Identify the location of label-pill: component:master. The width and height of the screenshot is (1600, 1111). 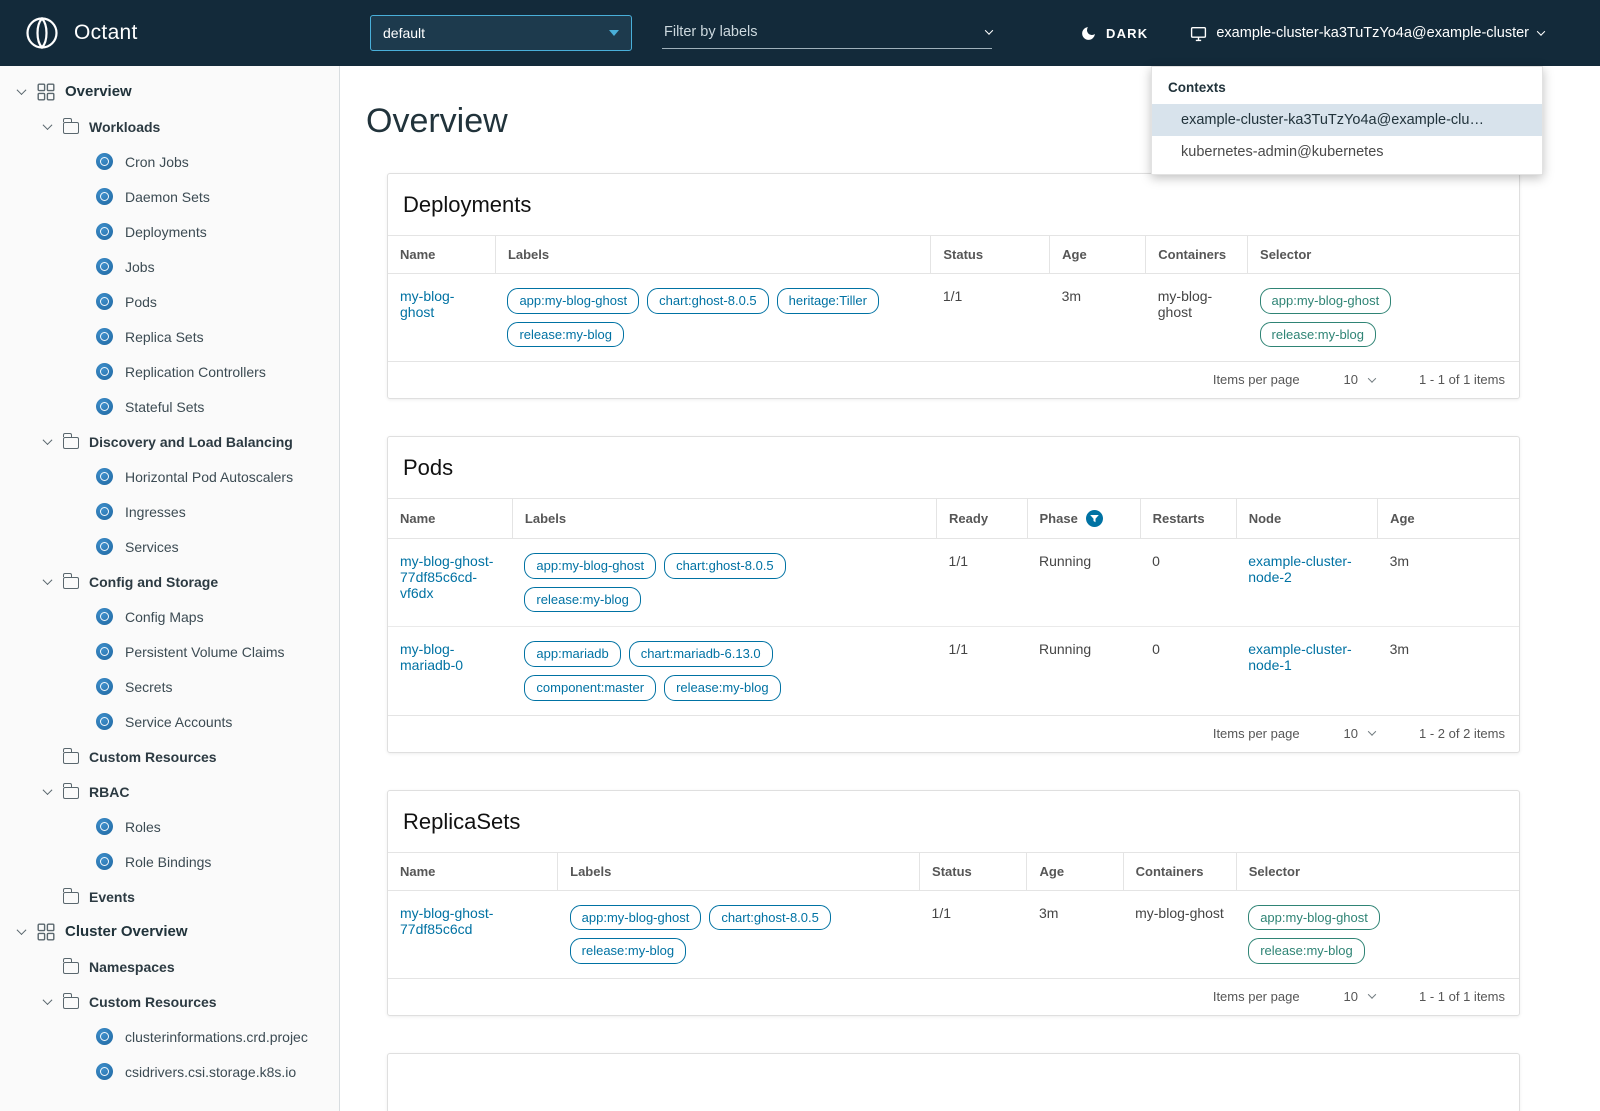
(590, 687).